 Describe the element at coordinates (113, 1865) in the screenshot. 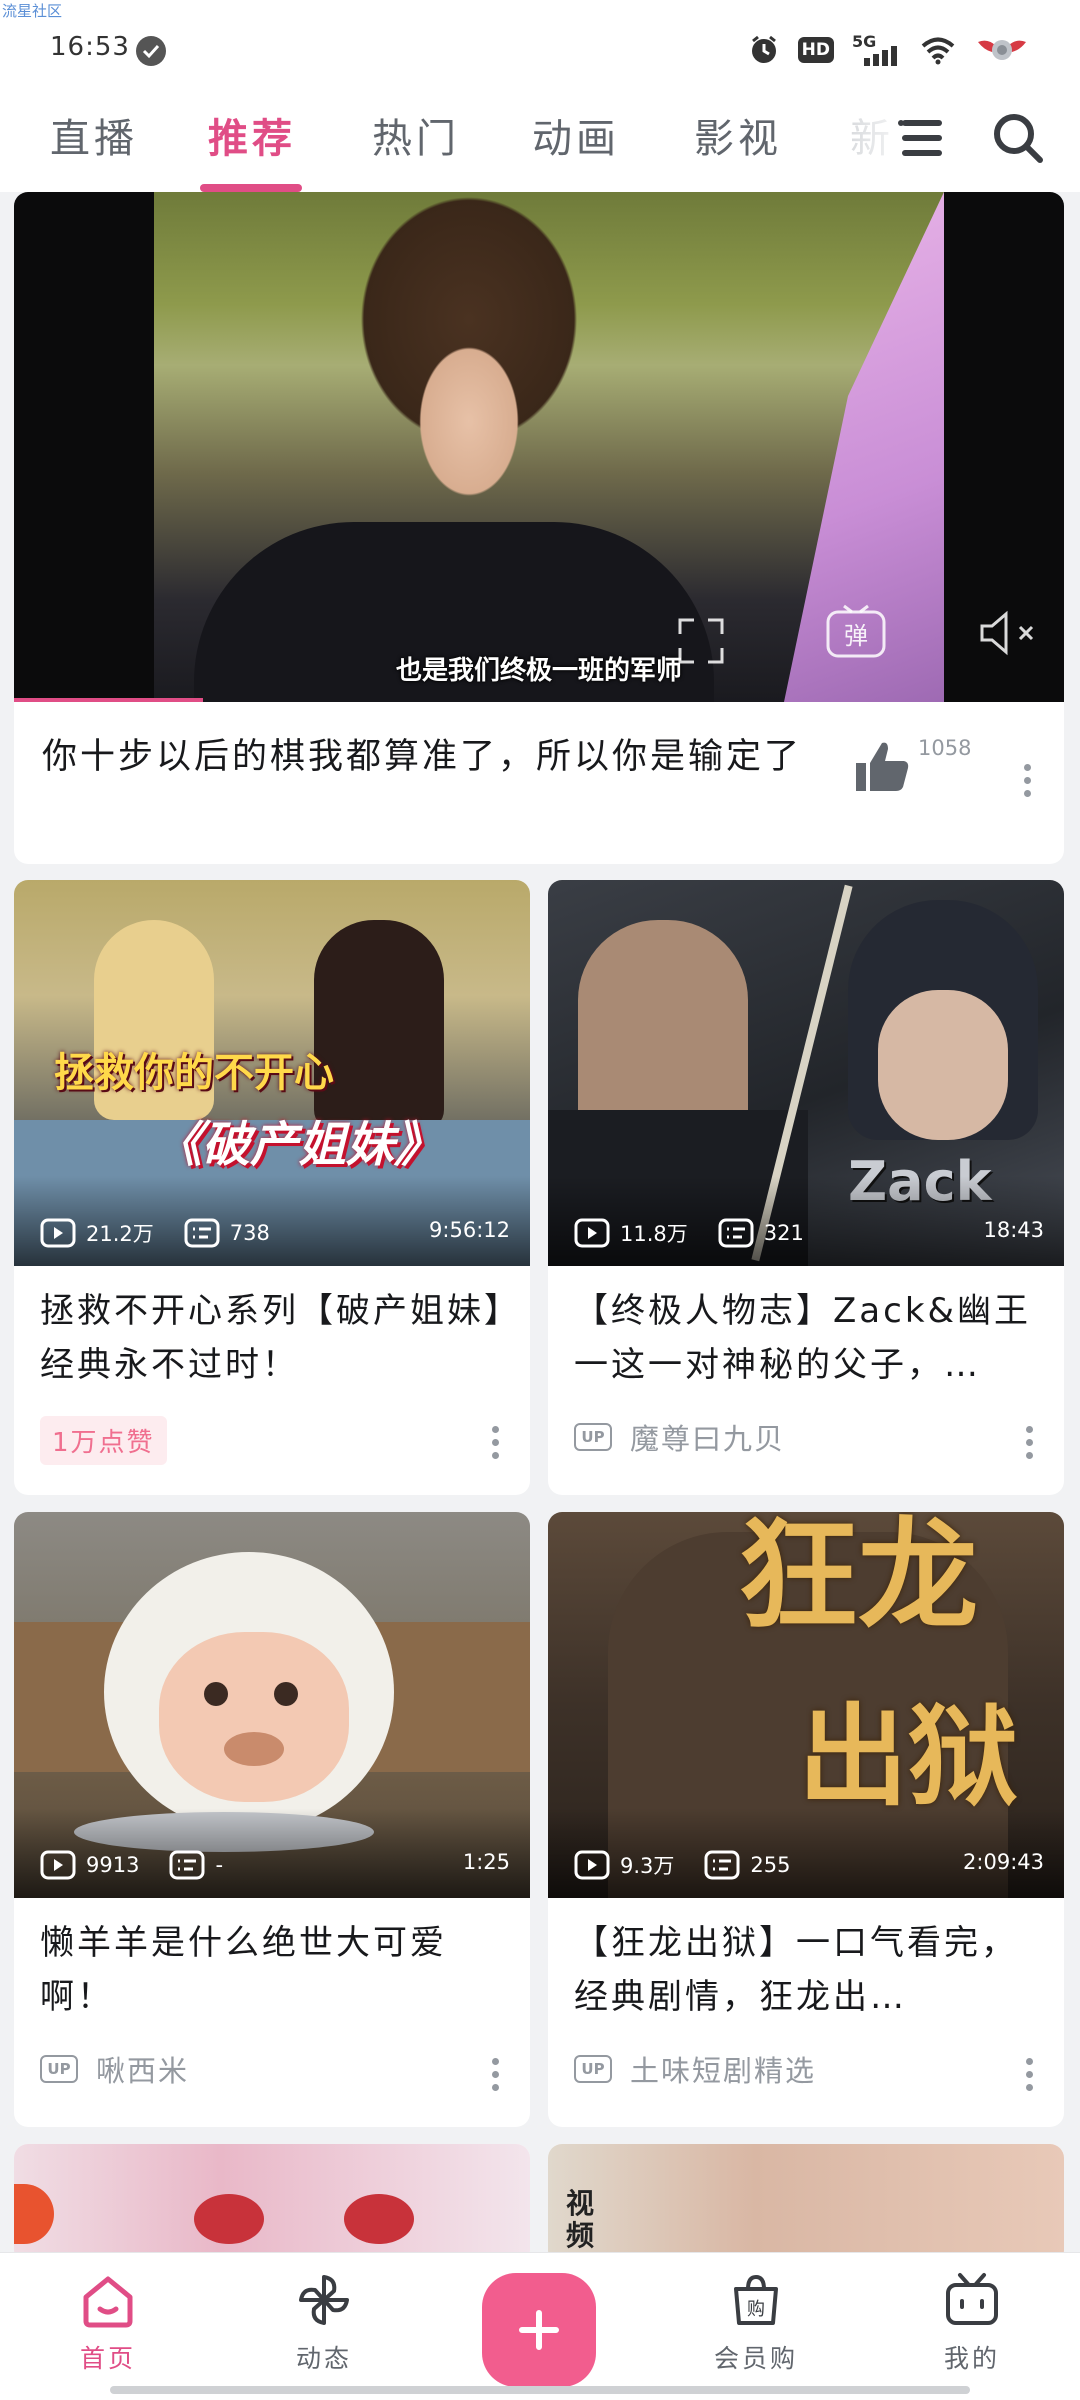

I see `view-count: 9913` at that location.